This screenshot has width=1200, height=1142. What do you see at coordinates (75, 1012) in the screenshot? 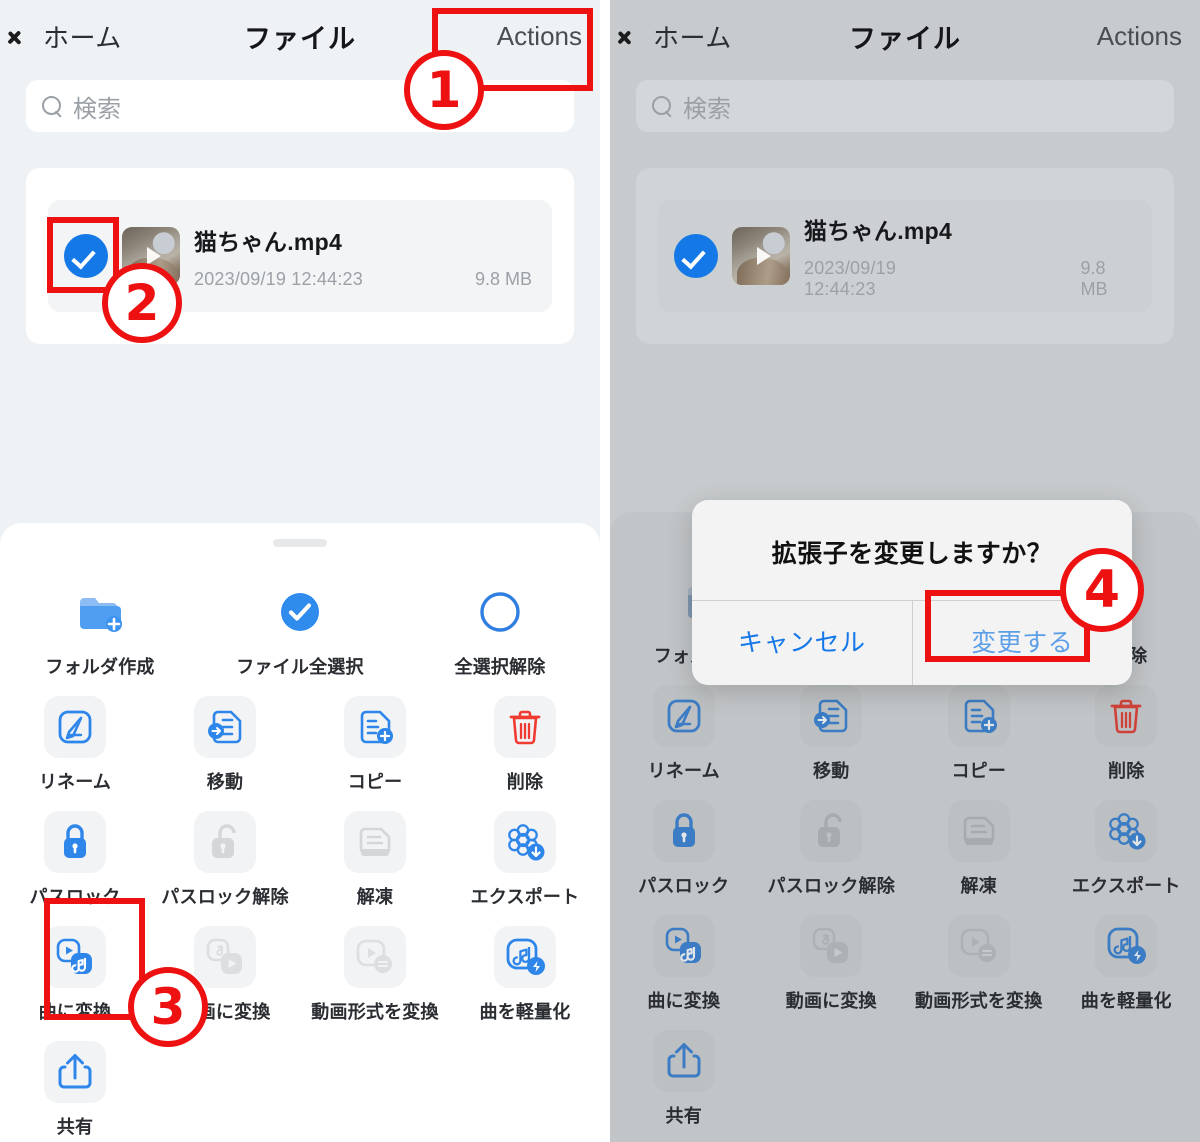
I see `action-label: 曲に変換` at bounding box center [75, 1012].